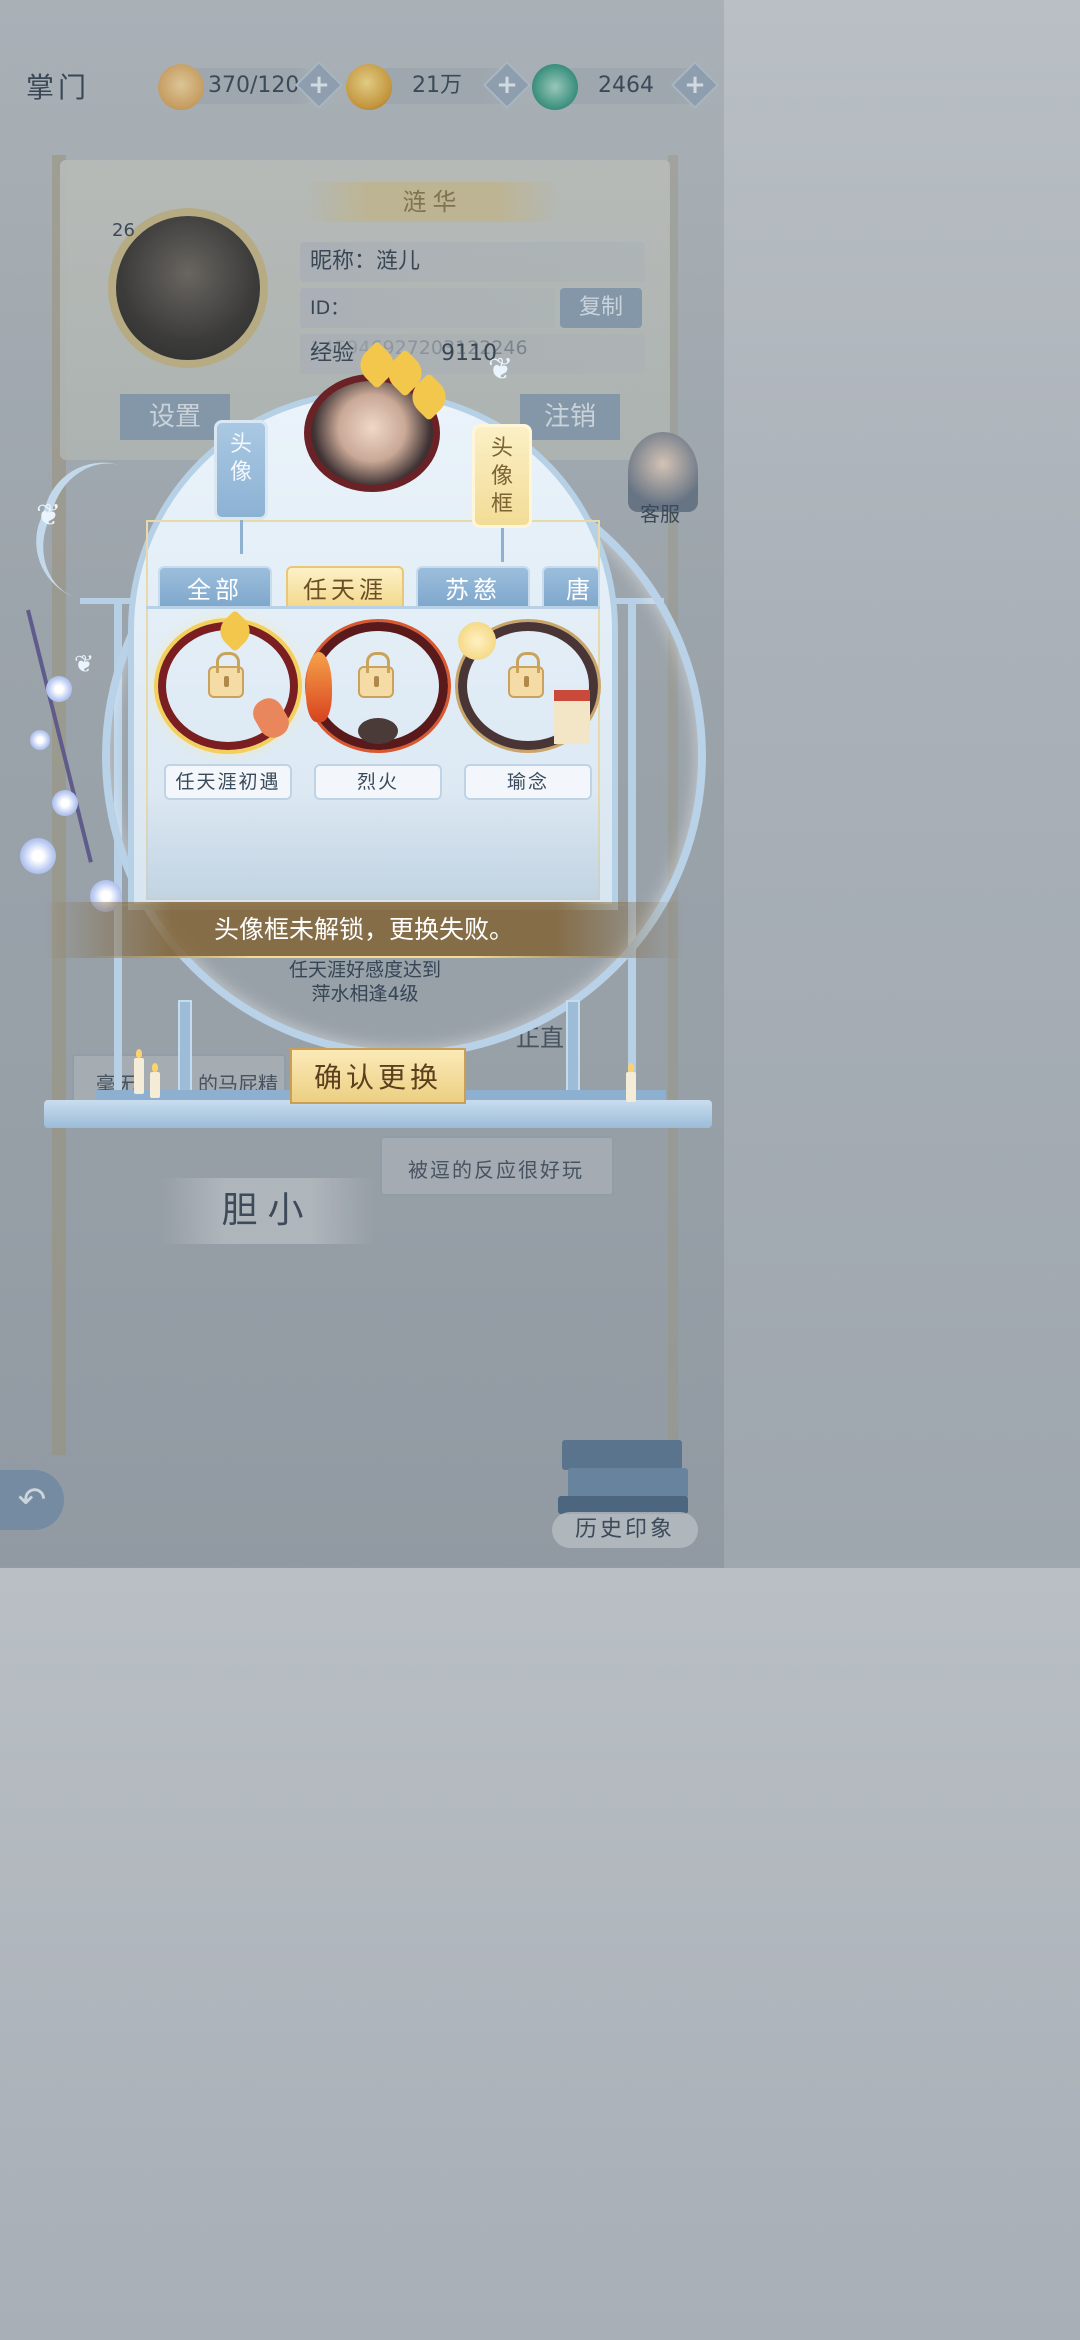 The width and height of the screenshot is (1080, 2340). I want to click on requirement-line-1: 任天涯好感度达到, so click(364, 970).